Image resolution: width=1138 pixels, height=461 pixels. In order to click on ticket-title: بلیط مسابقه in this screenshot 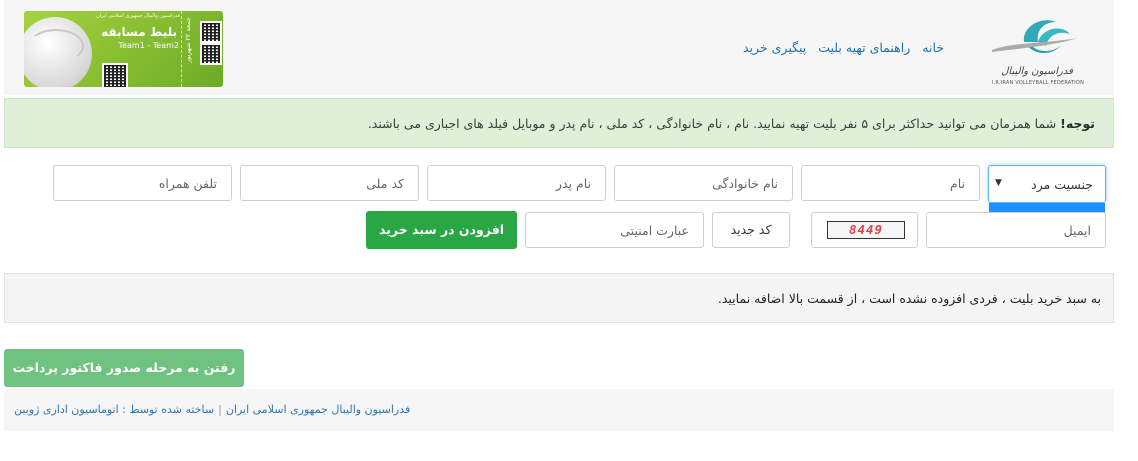, I will do `click(139, 32)`.